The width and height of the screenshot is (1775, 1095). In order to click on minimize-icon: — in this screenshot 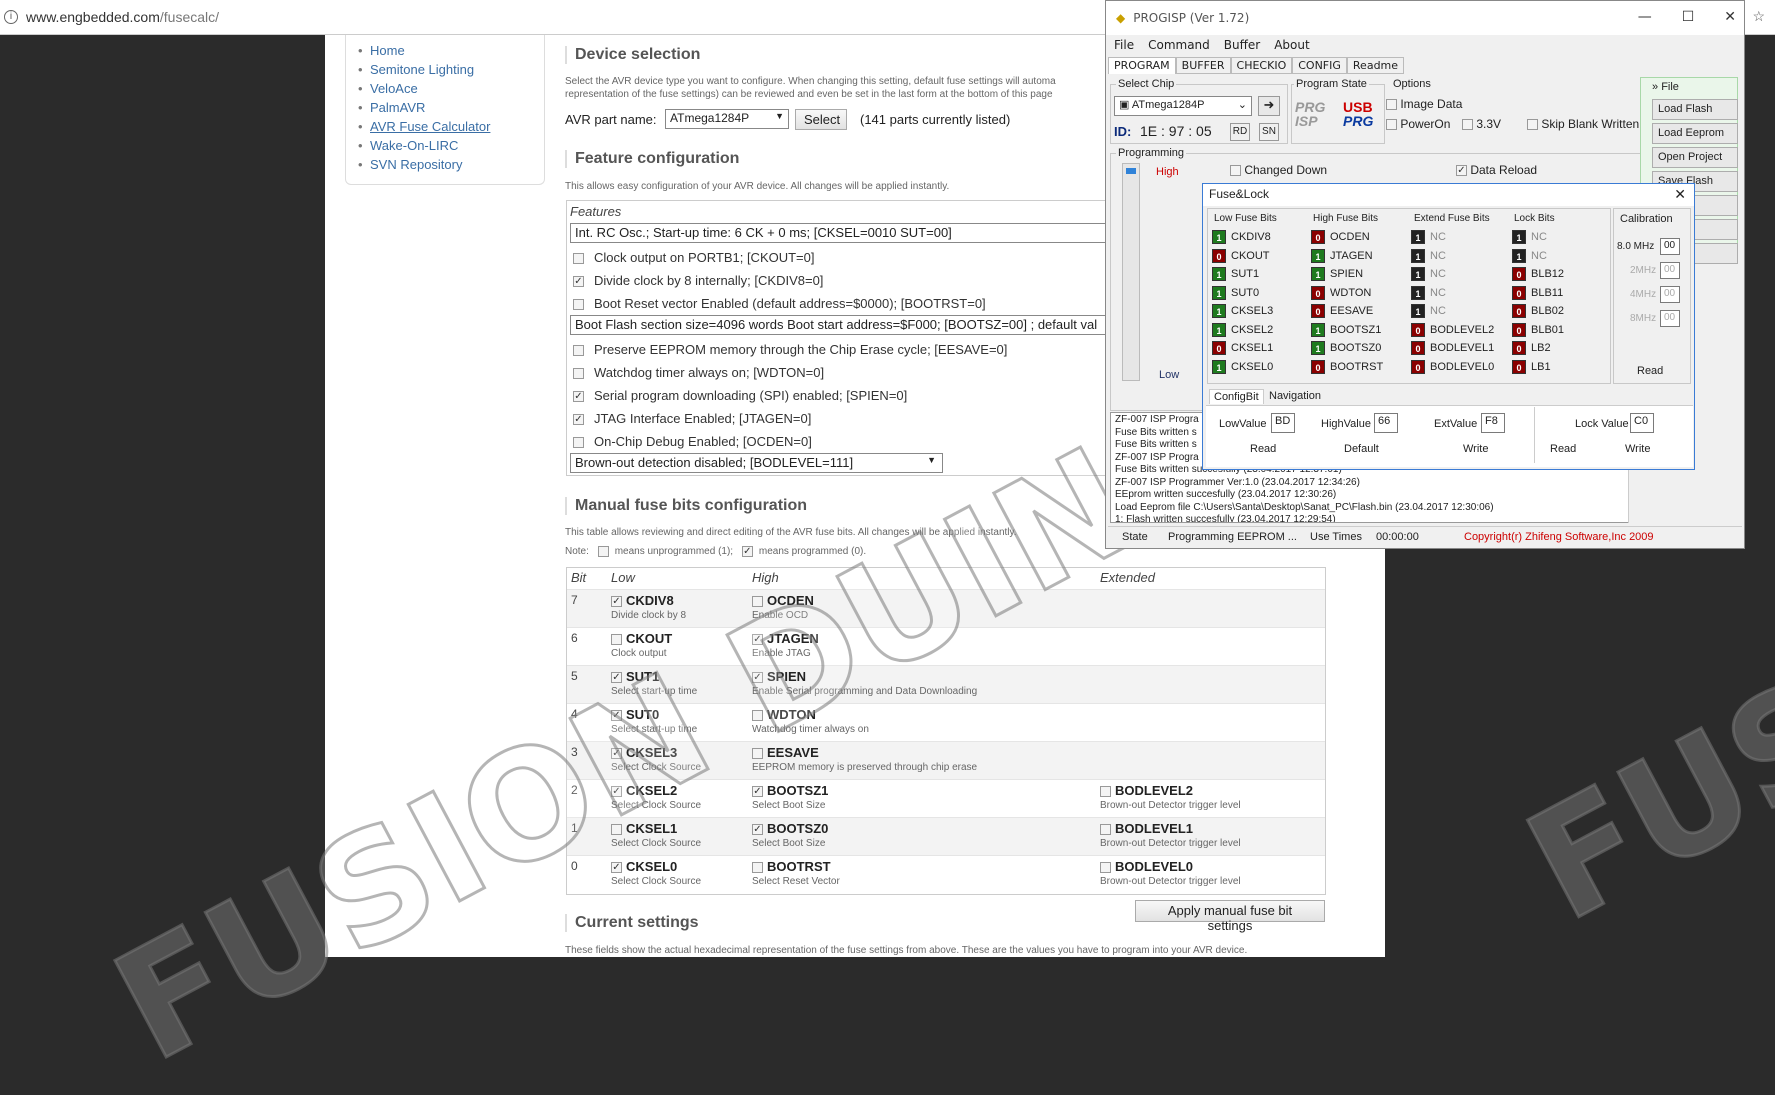, I will do `click(1645, 17)`.